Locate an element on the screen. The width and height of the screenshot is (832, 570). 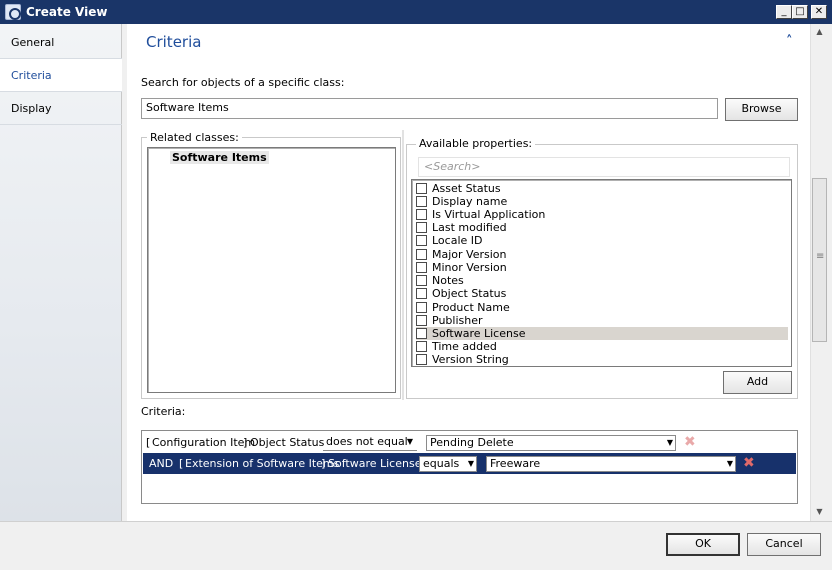
criteria-class: Extension of Software Items is located at coordinates (262, 463).